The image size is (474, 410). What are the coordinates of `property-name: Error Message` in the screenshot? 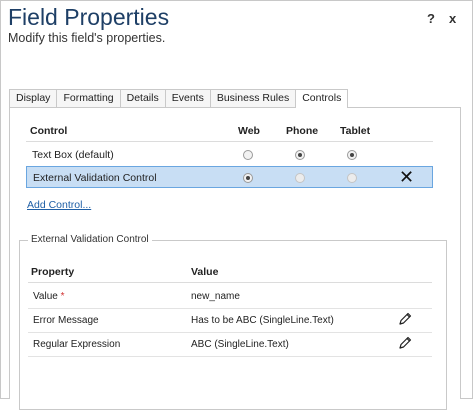 It's located at (66, 320).